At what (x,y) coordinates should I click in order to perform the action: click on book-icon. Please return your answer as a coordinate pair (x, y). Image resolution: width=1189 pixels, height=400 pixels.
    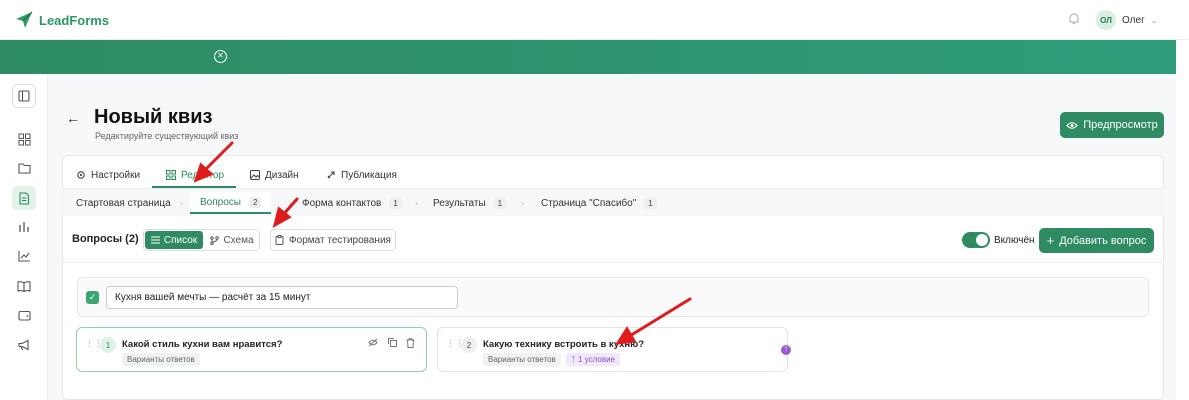
    Looking at the image, I should click on (24, 286).